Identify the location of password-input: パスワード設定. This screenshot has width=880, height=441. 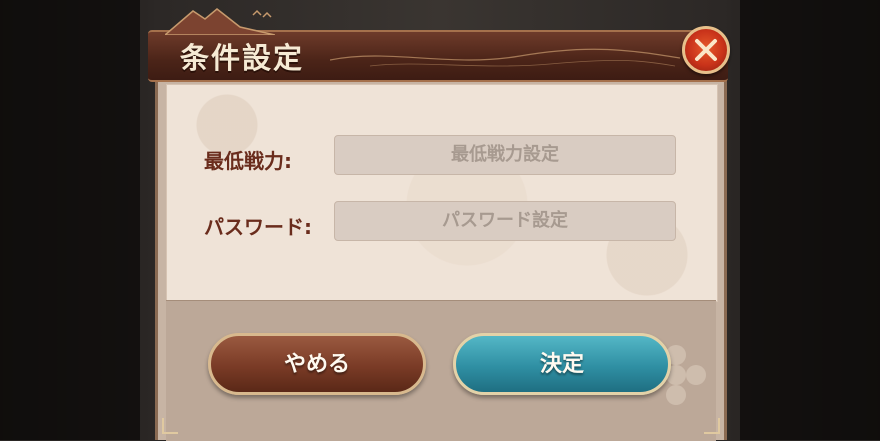
(505, 221).